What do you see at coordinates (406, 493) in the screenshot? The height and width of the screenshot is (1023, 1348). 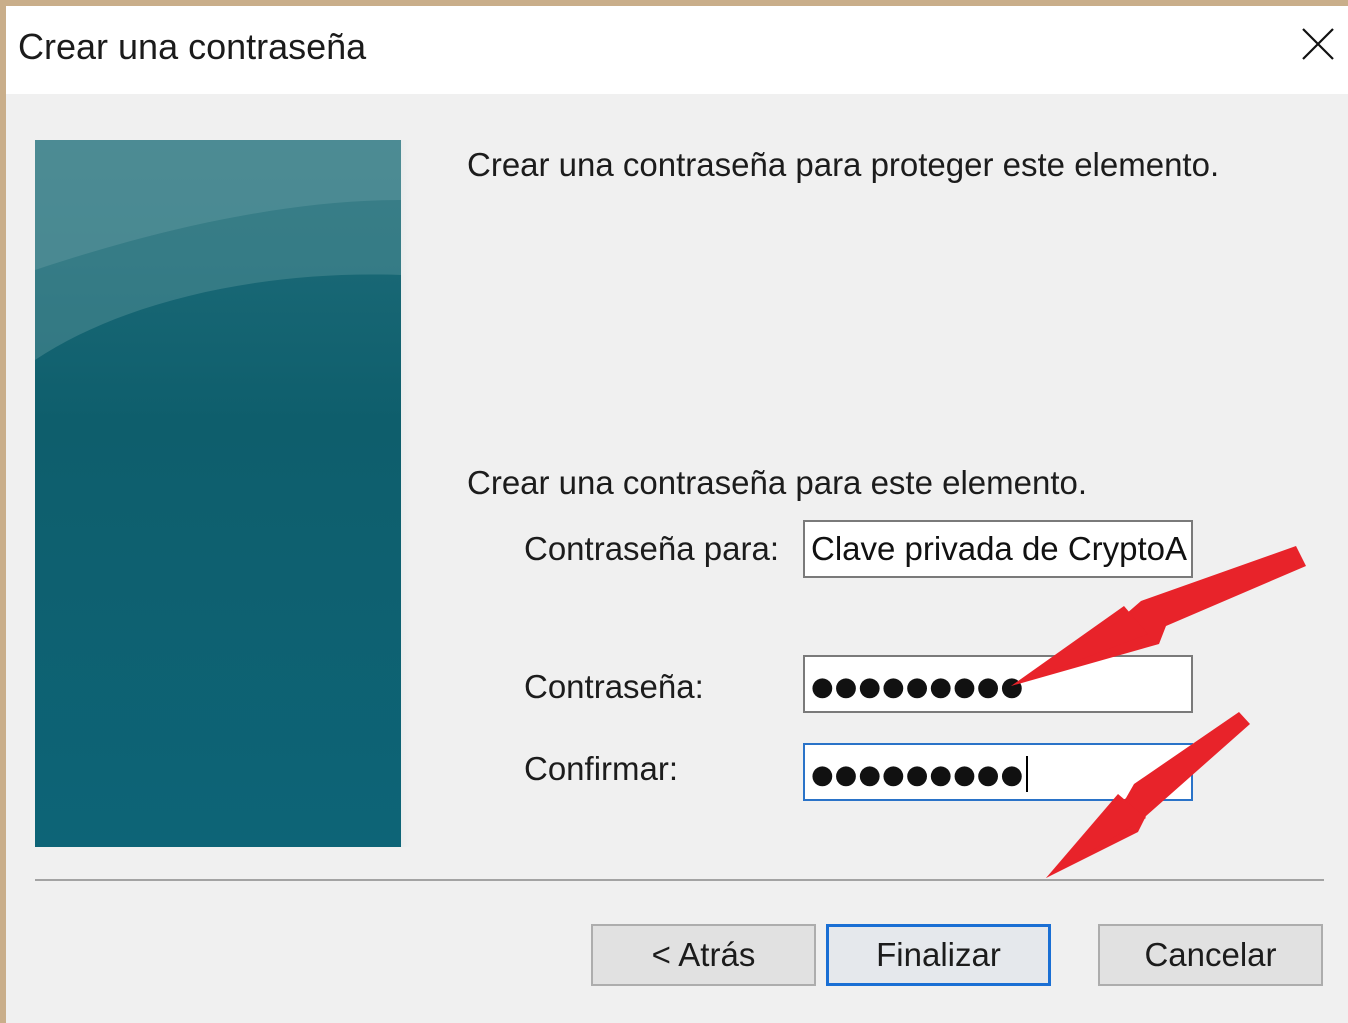 I see `side-panel-edge` at bounding box center [406, 493].